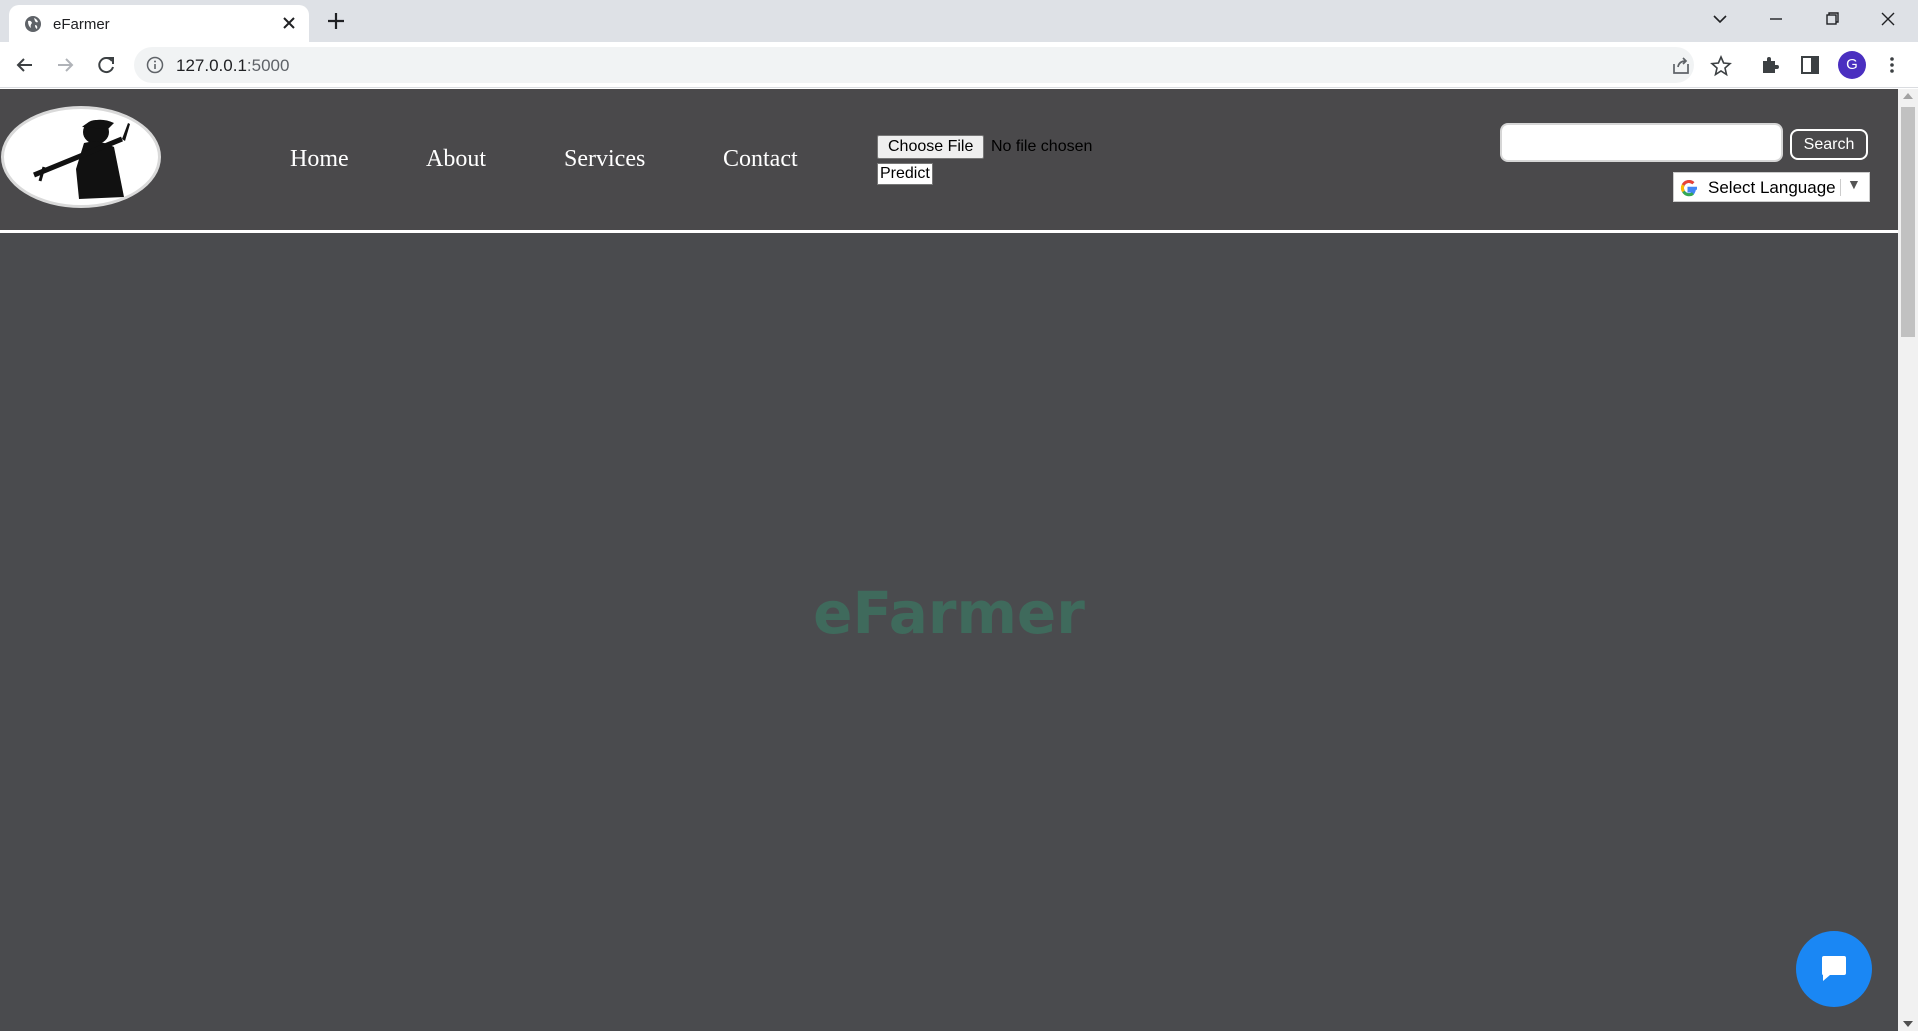 The width and height of the screenshot is (1918, 1031). I want to click on nav-services-link: Services, so click(604, 159).